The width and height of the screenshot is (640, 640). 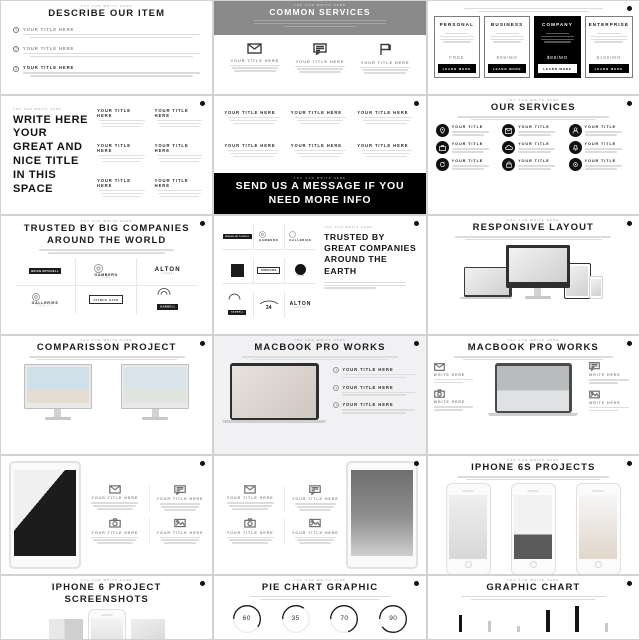 What do you see at coordinates (300, 271) in the screenshot?
I see `client-logo: CLUB` at bounding box center [300, 271].